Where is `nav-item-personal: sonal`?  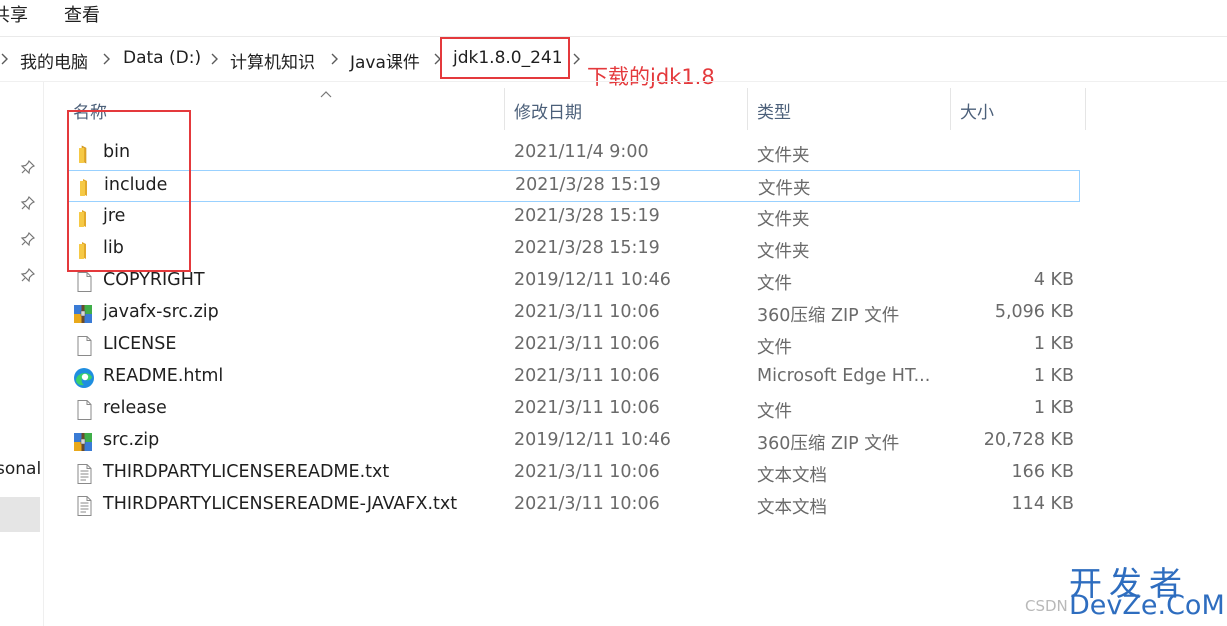 nav-item-personal: sonal is located at coordinates (20, 469).